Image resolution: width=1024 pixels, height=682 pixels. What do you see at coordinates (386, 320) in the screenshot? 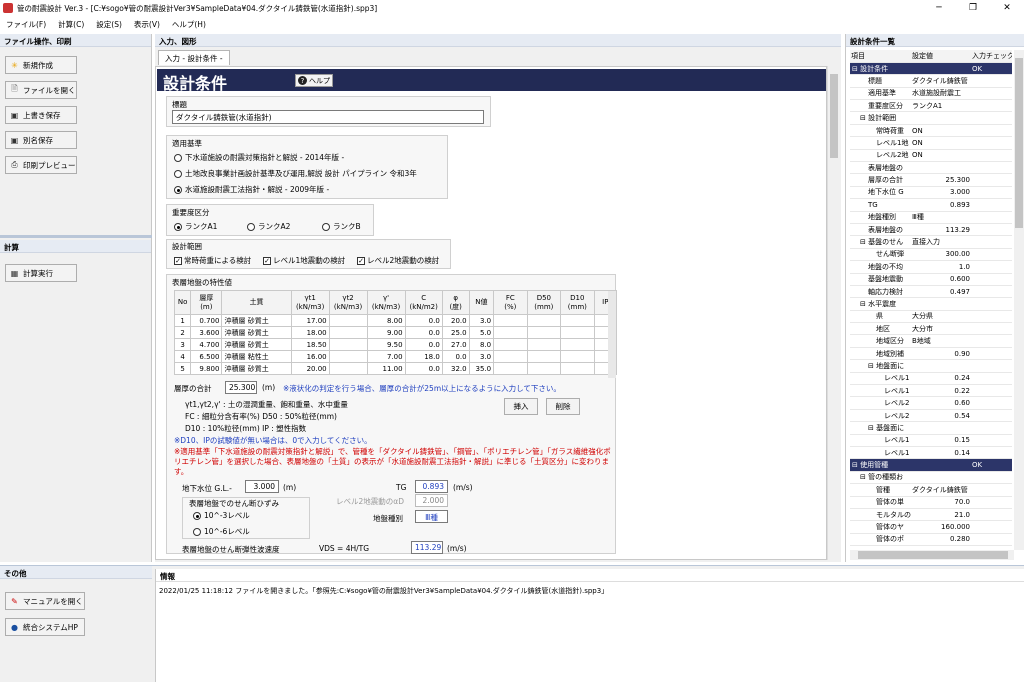
I see `soil-cell: 8.00` at bounding box center [386, 320].